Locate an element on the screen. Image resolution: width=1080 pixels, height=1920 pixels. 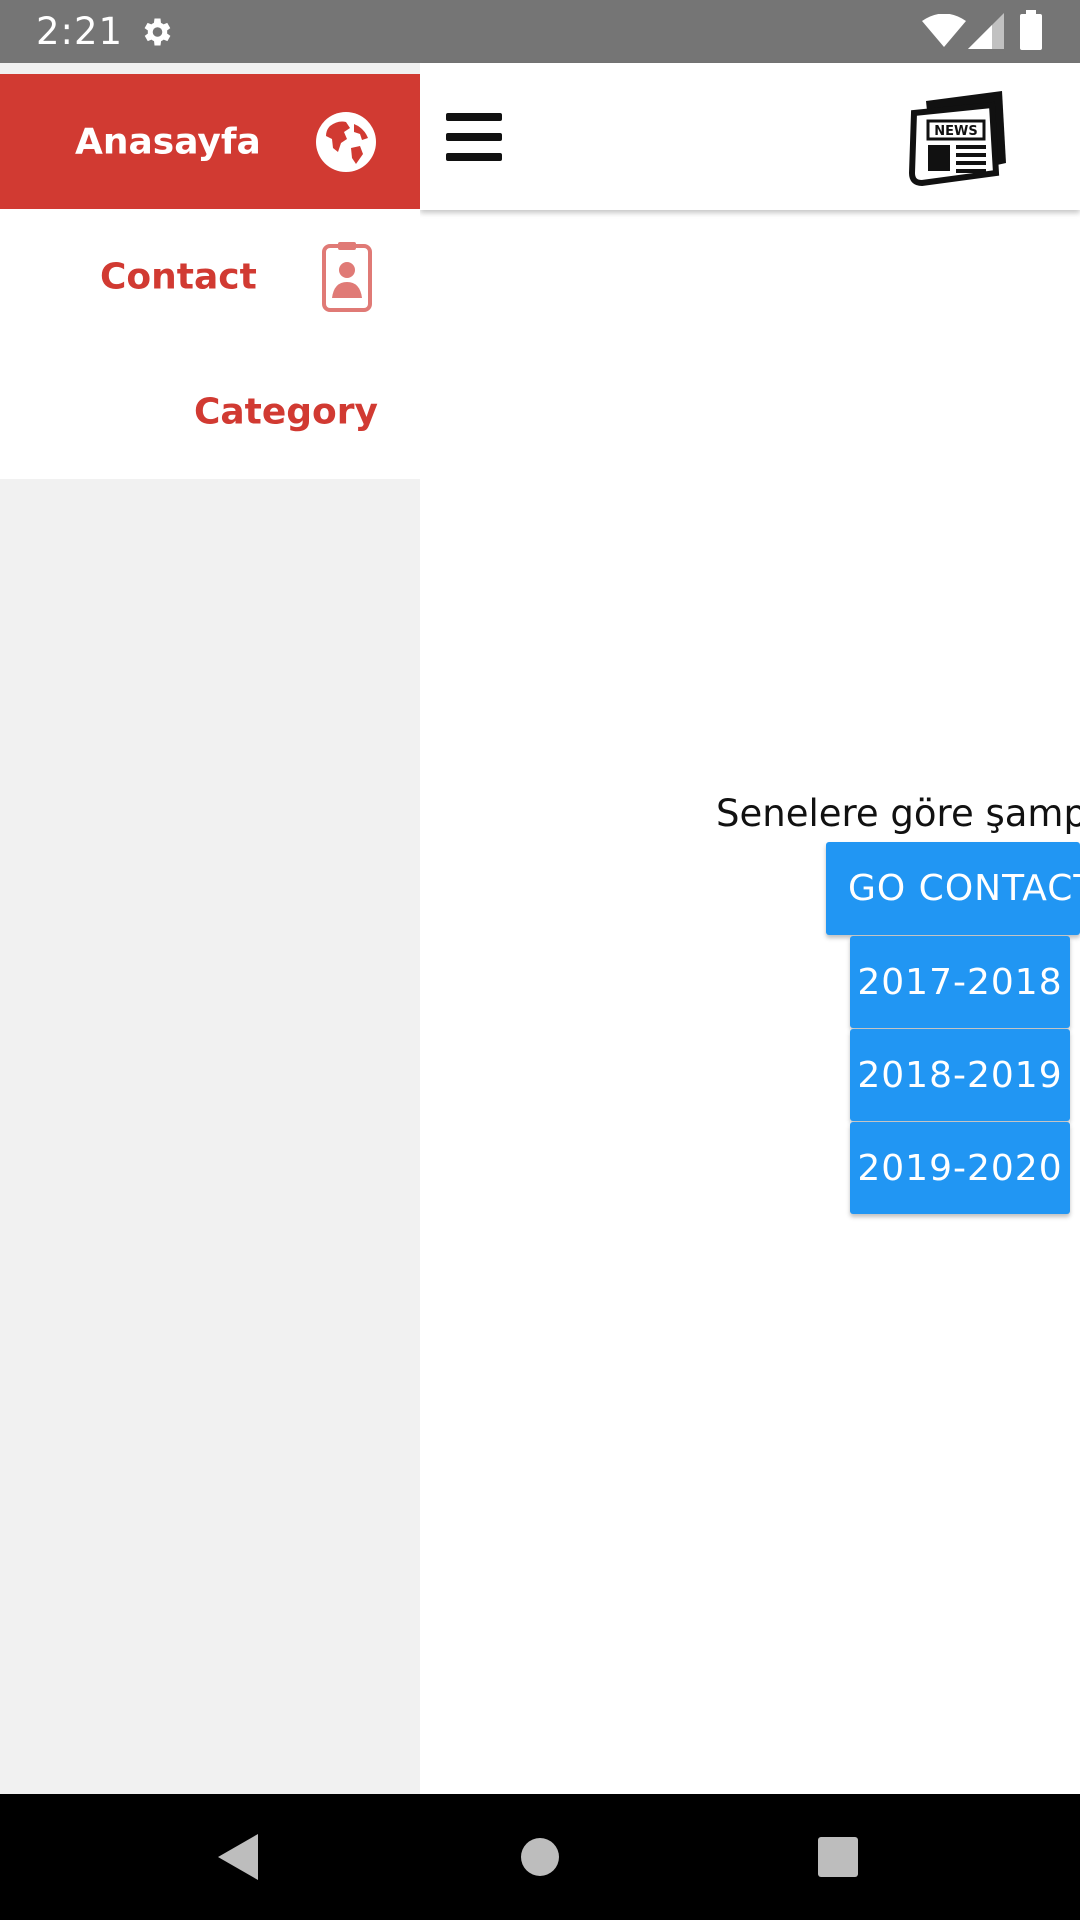
status-time: 2:21 is located at coordinates (80, 31).